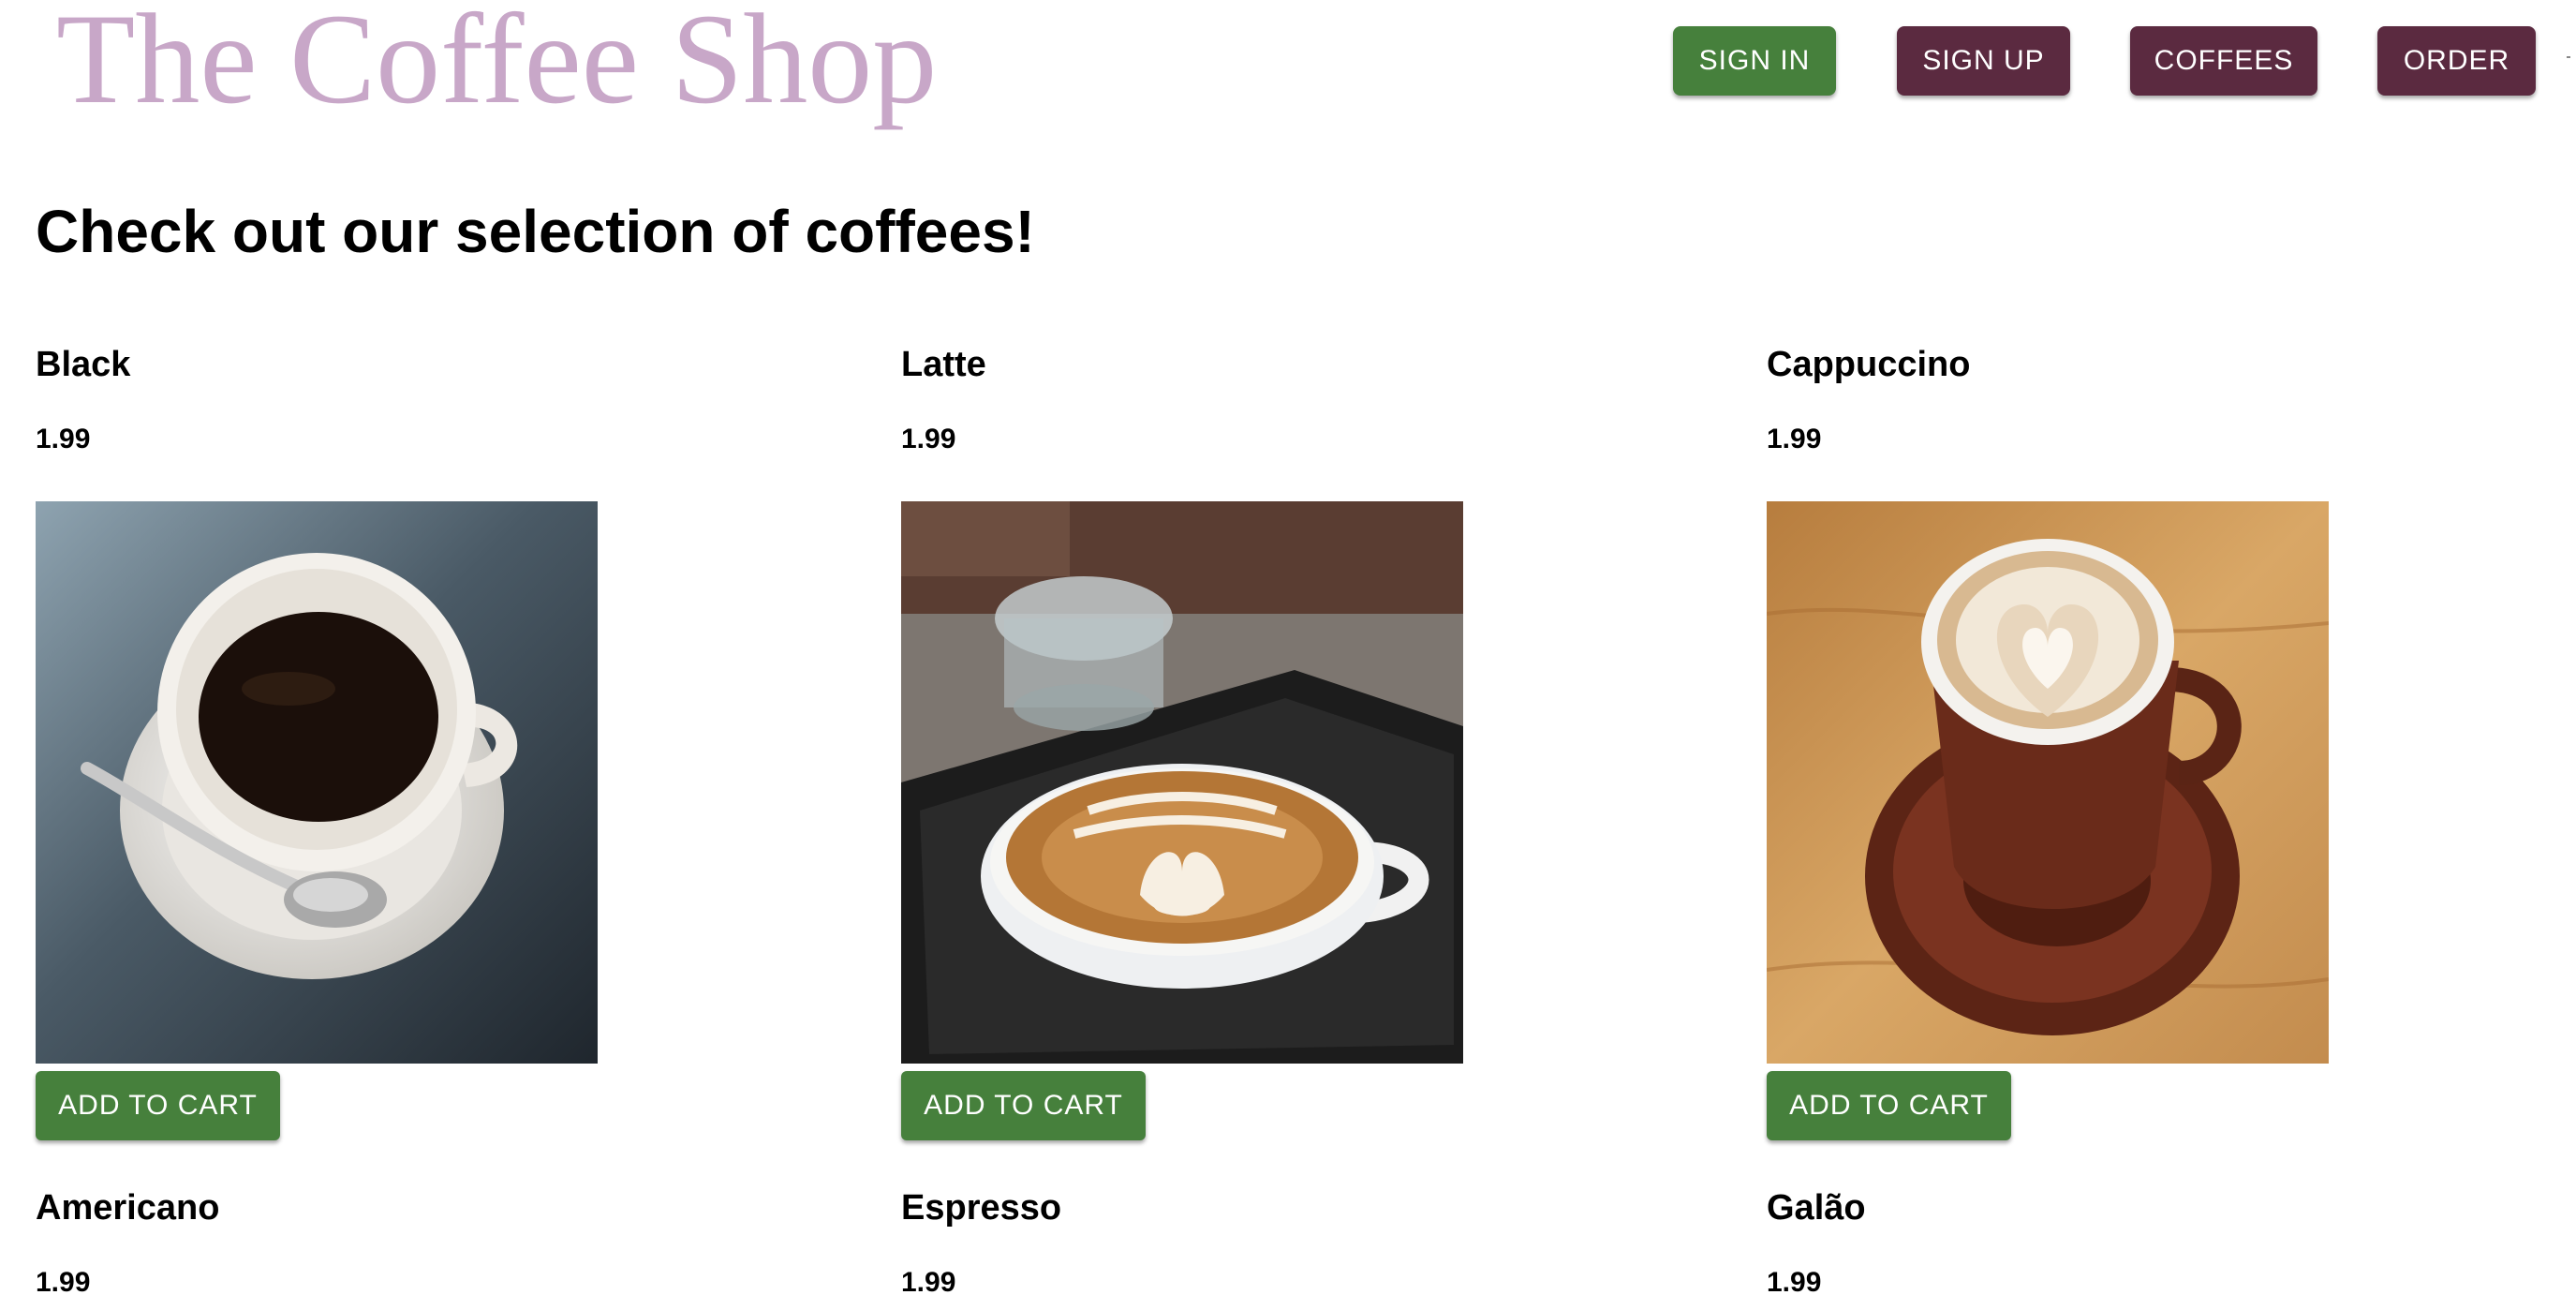  Describe the element at coordinates (83, 364) in the screenshot. I see `product-name: Black` at that location.